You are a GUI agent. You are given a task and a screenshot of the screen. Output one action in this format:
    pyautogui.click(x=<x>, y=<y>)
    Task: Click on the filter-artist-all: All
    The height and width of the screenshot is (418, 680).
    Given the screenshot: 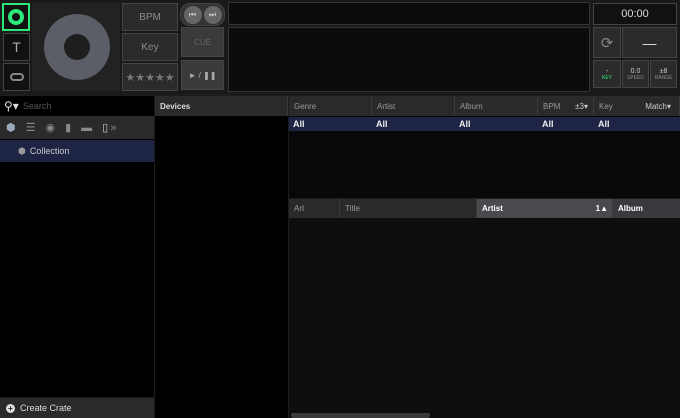 What is the action you would take?
    pyautogui.click(x=380, y=124)
    